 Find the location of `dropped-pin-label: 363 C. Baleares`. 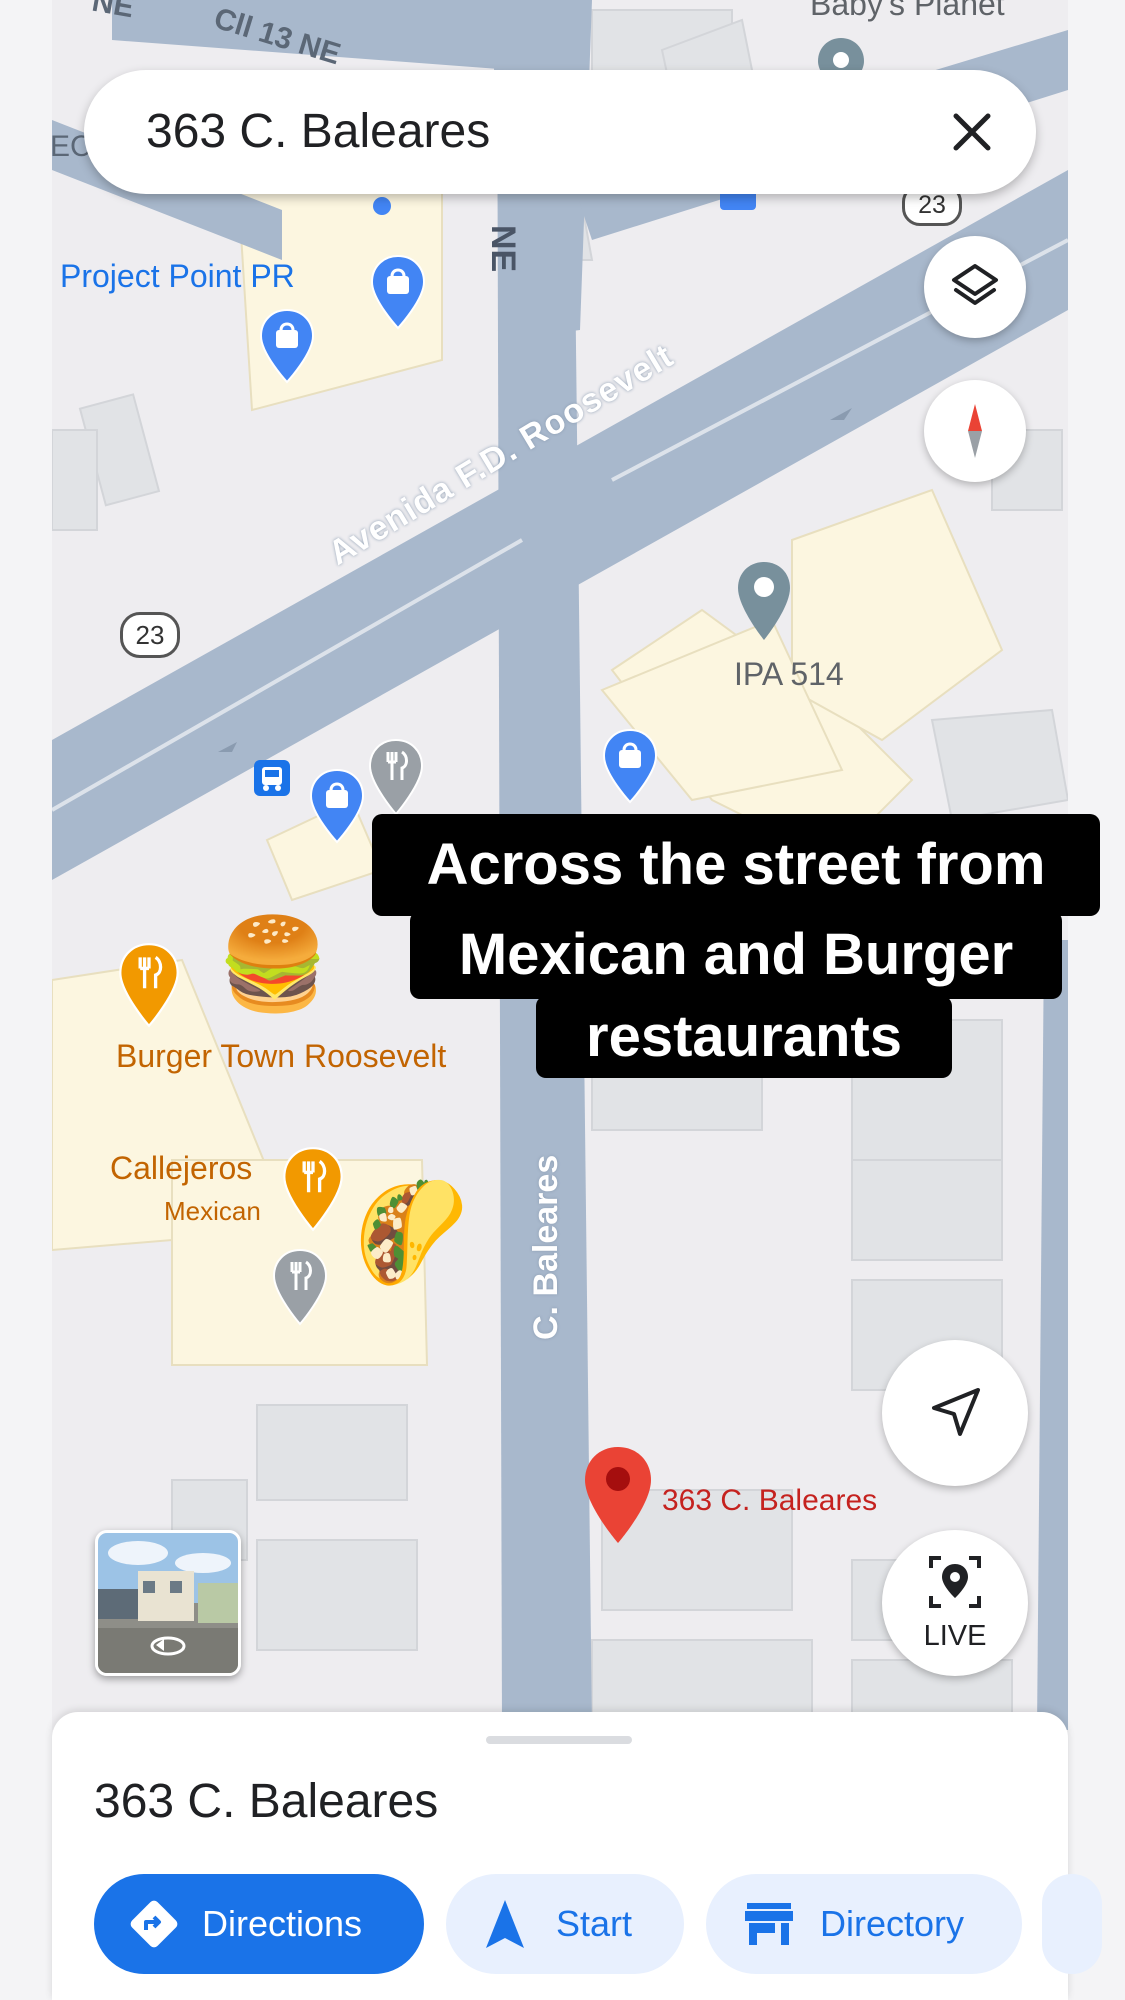

dropped-pin-label: 363 C. Baleares is located at coordinates (769, 1501).